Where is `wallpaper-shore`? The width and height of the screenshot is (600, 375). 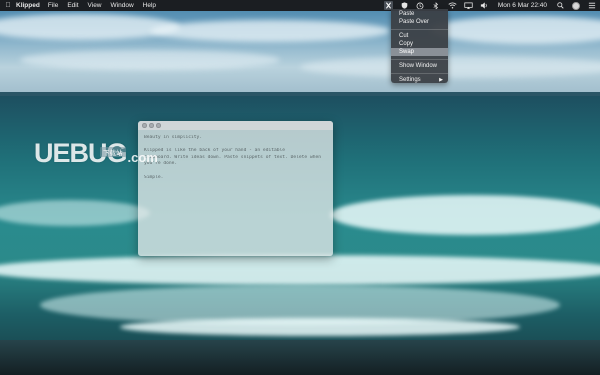
wallpaper-shore is located at coordinates (300, 357).